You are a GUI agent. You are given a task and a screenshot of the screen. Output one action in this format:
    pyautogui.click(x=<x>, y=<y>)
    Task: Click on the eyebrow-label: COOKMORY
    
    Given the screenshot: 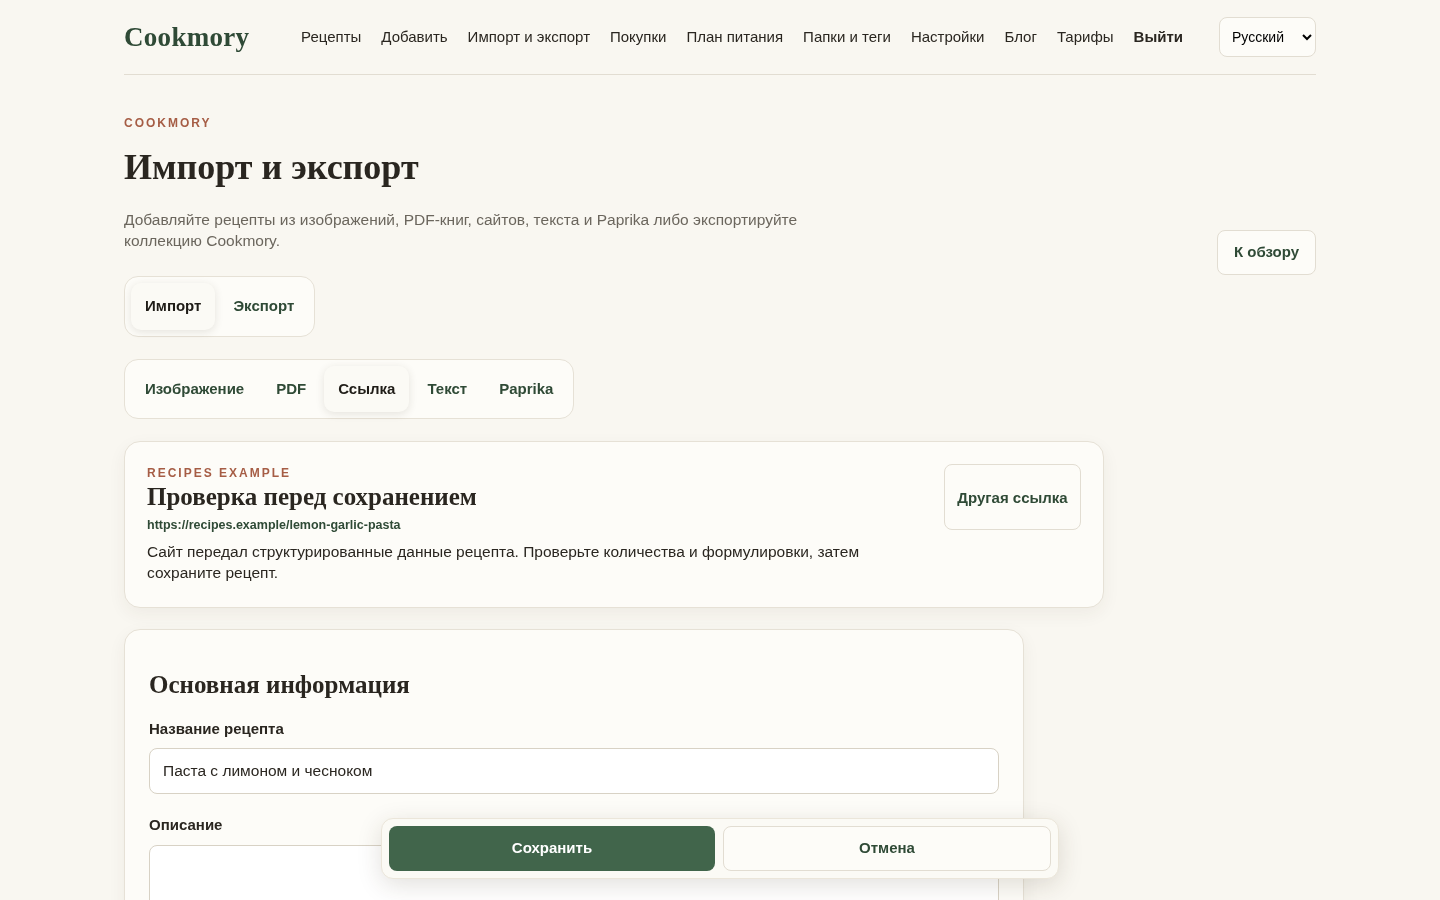 What is the action you would take?
    pyautogui.click(x=168, y=123)
    